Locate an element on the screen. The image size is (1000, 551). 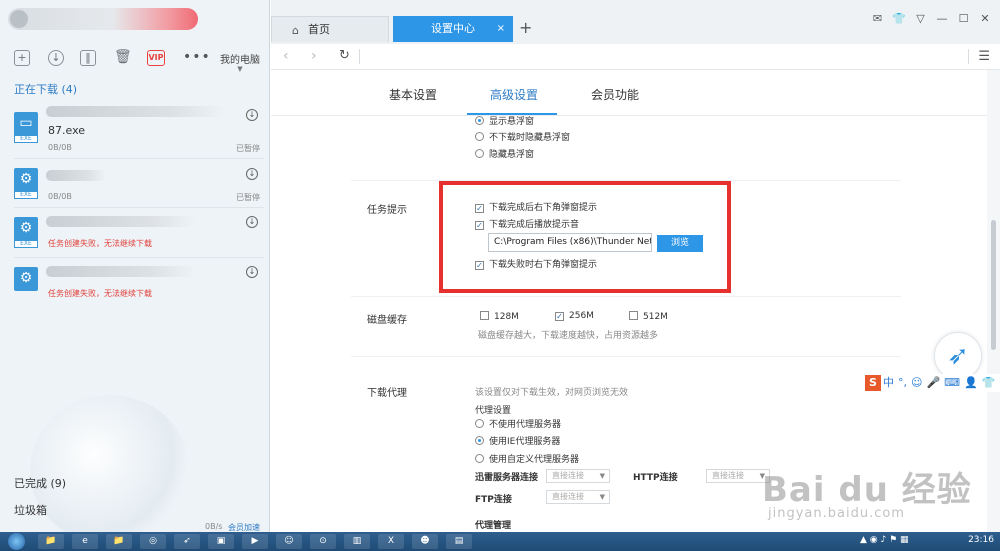
back-icon: ‹ is located at coordinates (286, 56).